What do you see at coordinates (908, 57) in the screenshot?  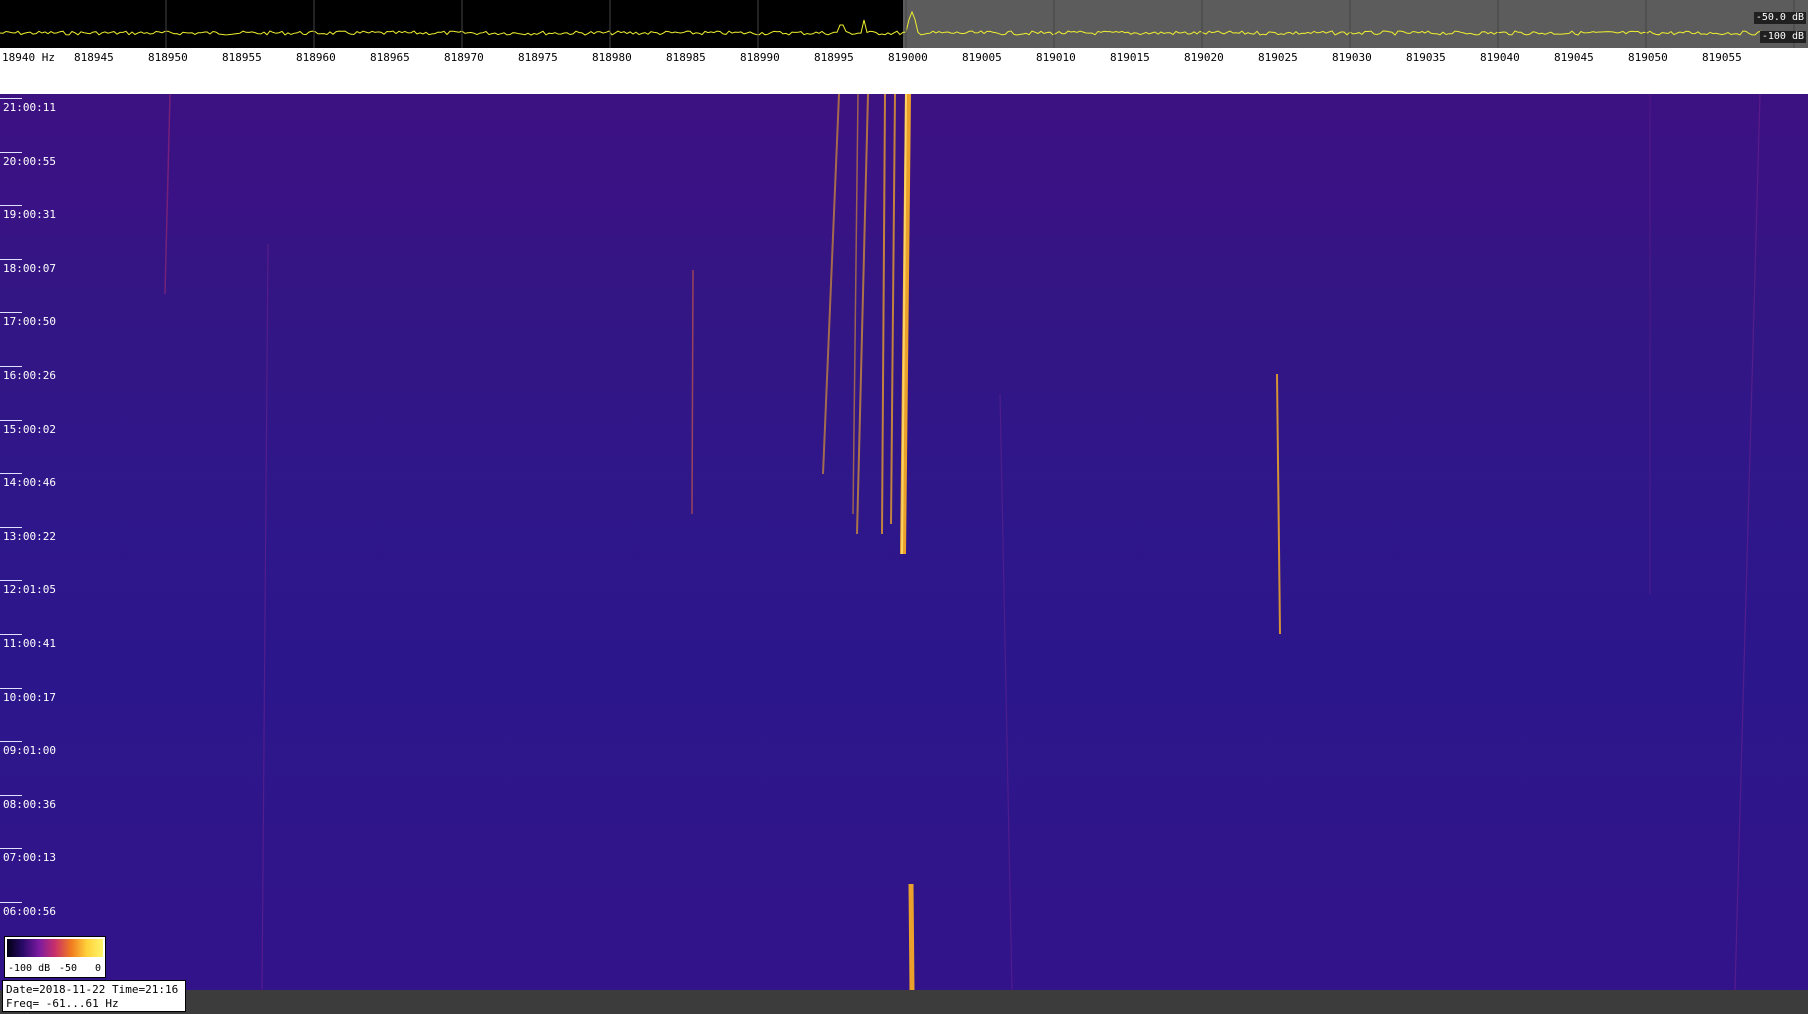 I see `freq-label: 819000` at bounding box center [908, 57].